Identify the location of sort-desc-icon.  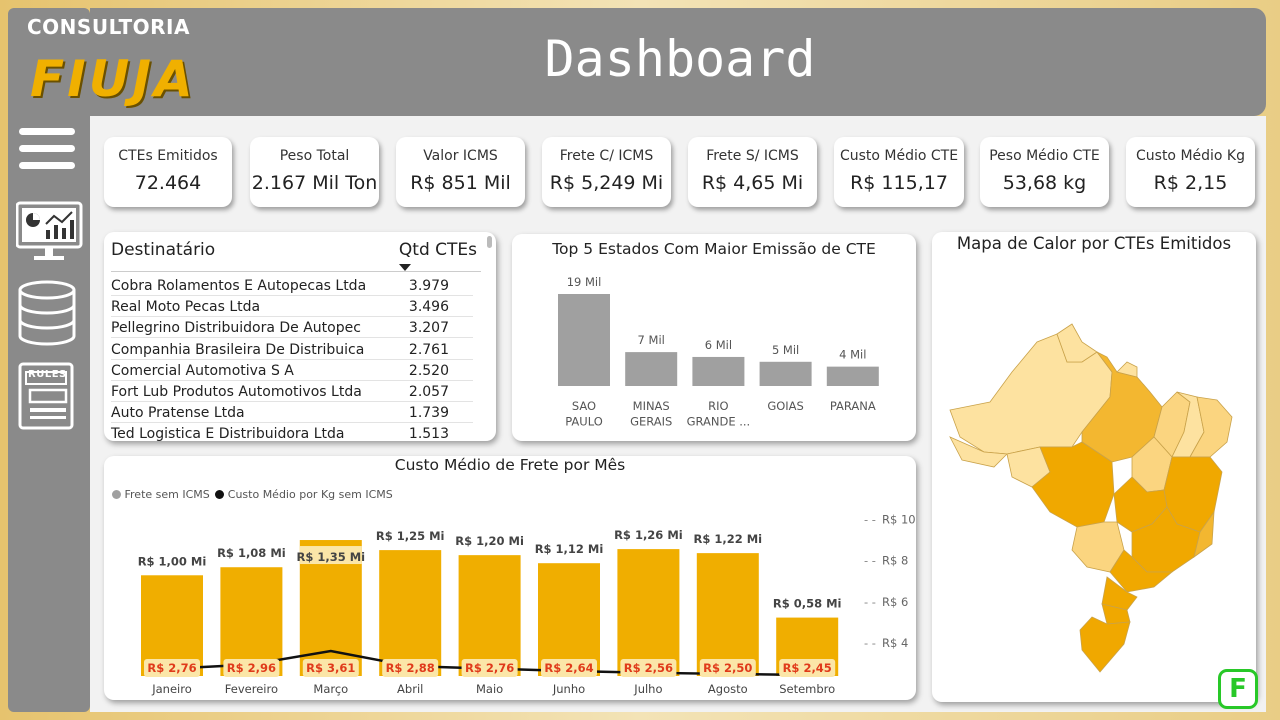
(405, 267).